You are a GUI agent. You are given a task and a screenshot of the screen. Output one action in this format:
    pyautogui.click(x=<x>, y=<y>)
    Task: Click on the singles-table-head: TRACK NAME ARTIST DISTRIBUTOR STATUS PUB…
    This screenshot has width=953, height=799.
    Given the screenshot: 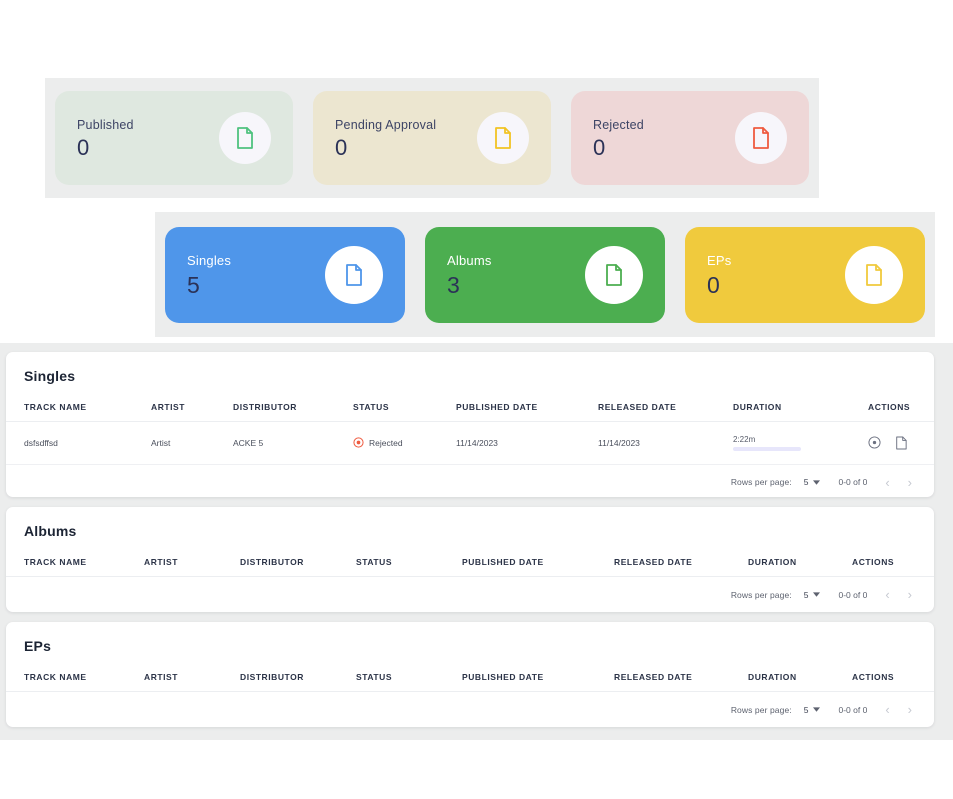 What is the action you would take?
    pyautogui.click(x=470, y=403)
    